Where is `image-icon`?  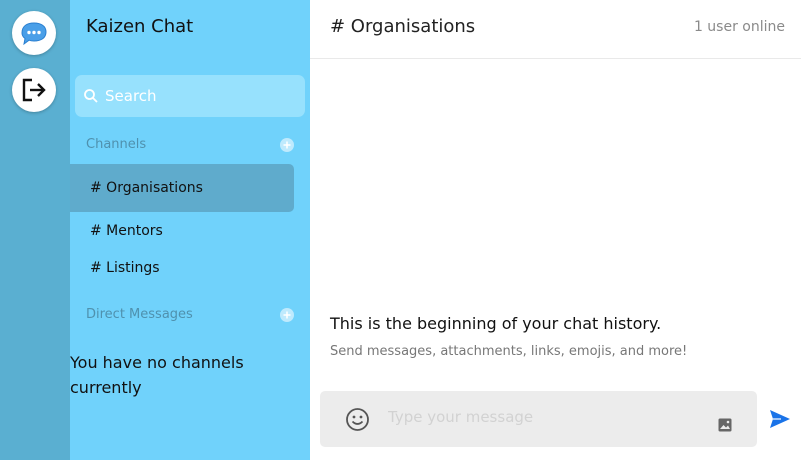 image-icon is located at coordinates (725, 425).